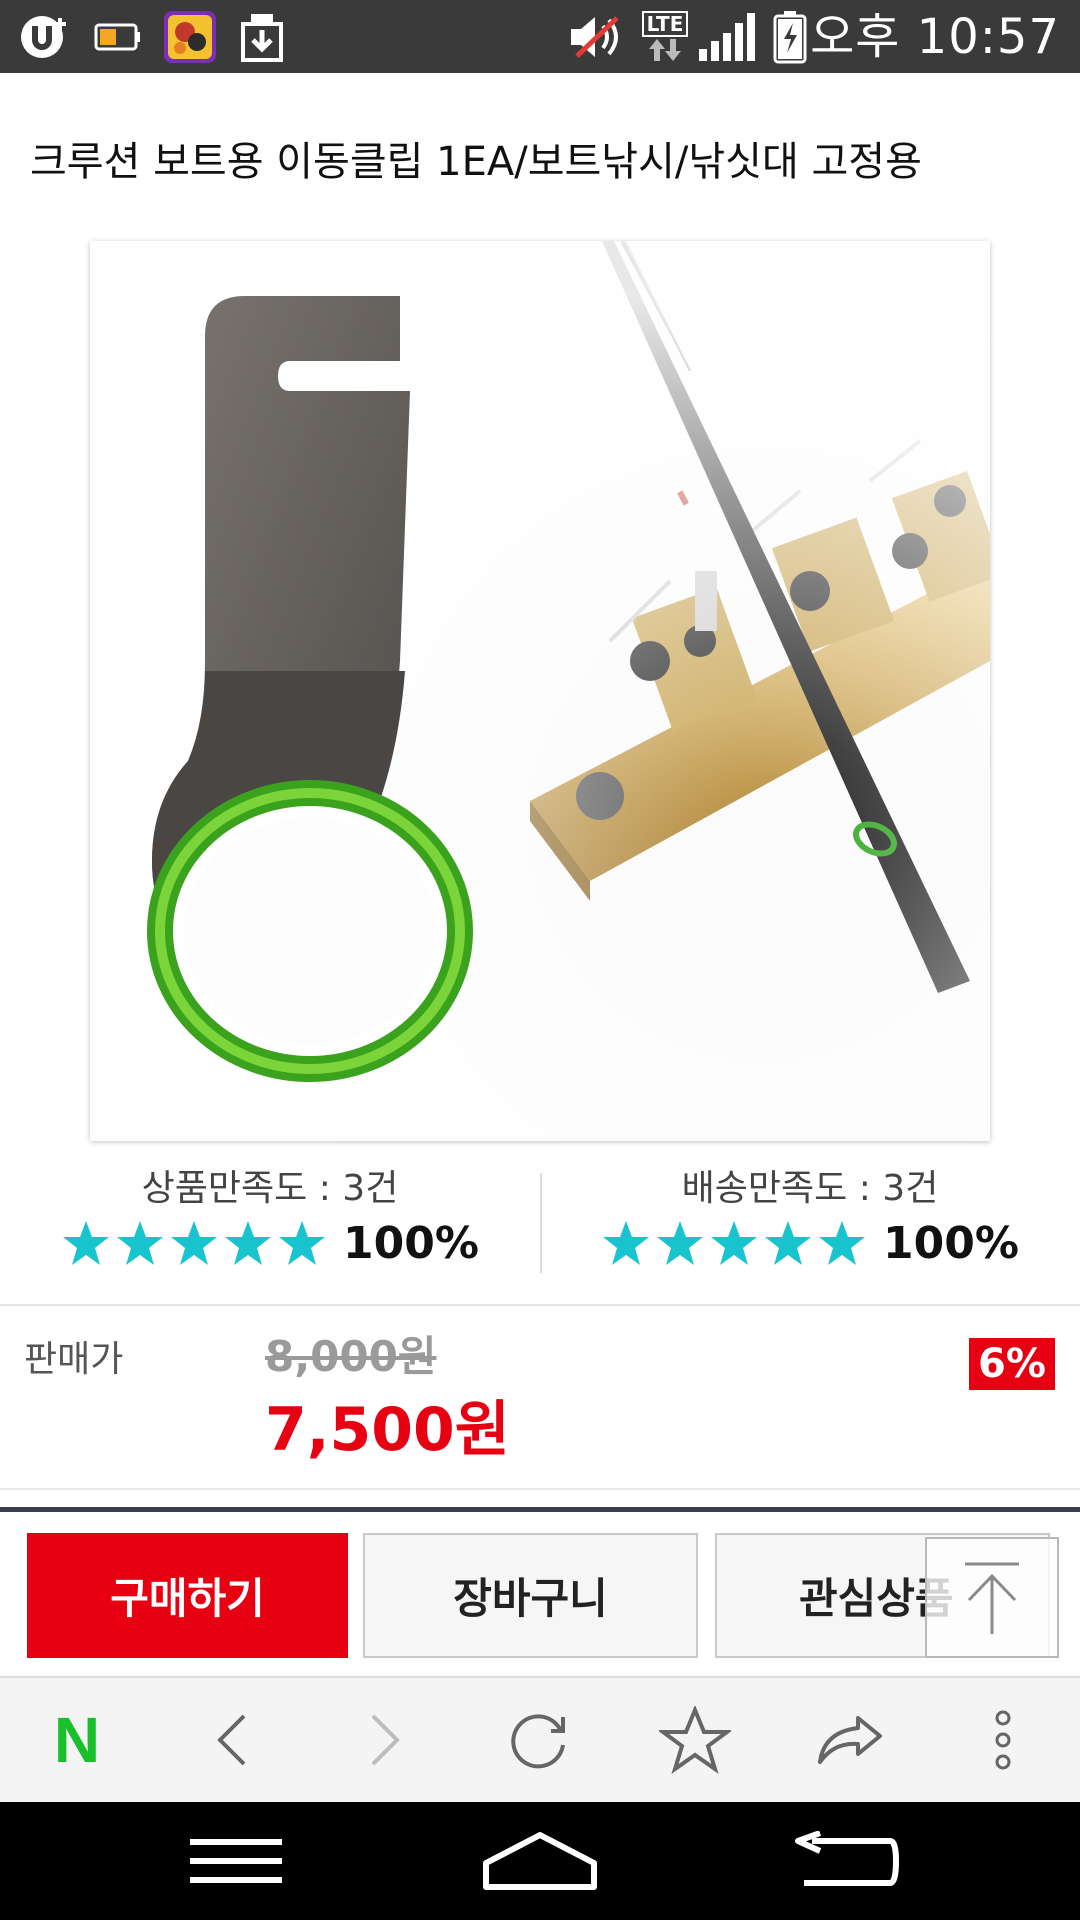  What do you see at coordinates (385, 1740) in the screenshot?
I see `forward-arrow-icon` at bounding box center [385, 1740].